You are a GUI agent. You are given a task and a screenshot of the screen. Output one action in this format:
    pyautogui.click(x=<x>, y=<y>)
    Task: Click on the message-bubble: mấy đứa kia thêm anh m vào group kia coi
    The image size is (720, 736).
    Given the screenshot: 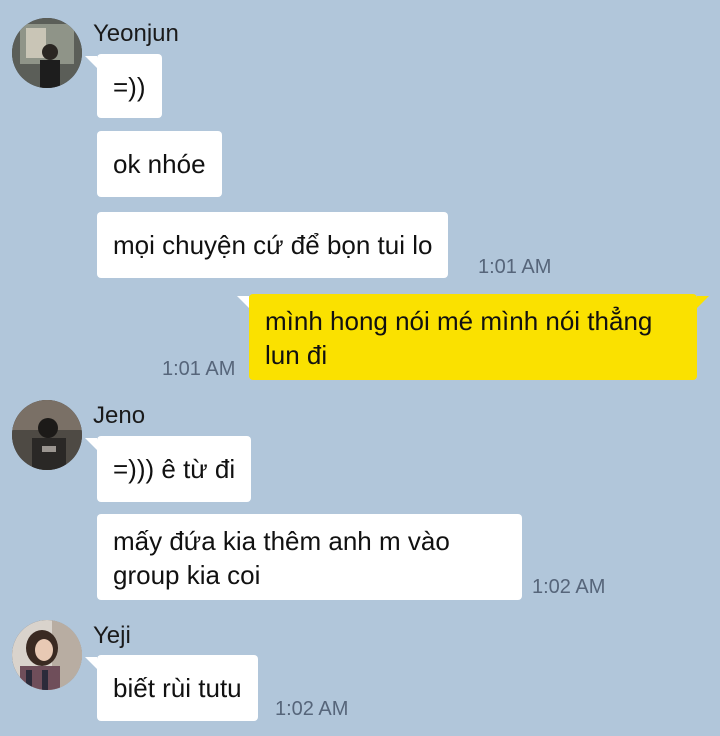 What is the action you would take?
    pyautogui.click(x=309, y=557)
    